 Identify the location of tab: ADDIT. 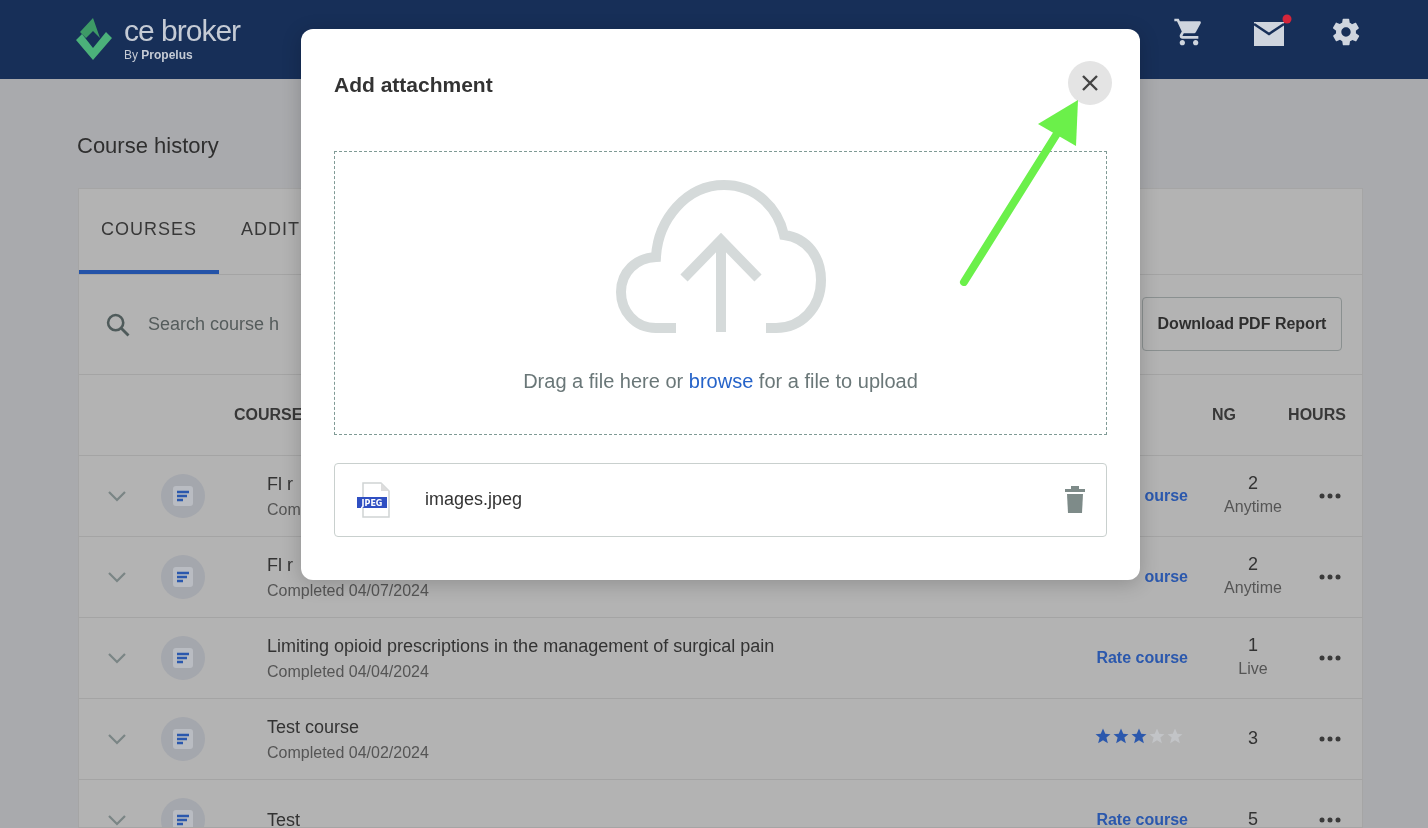
(270, 231).